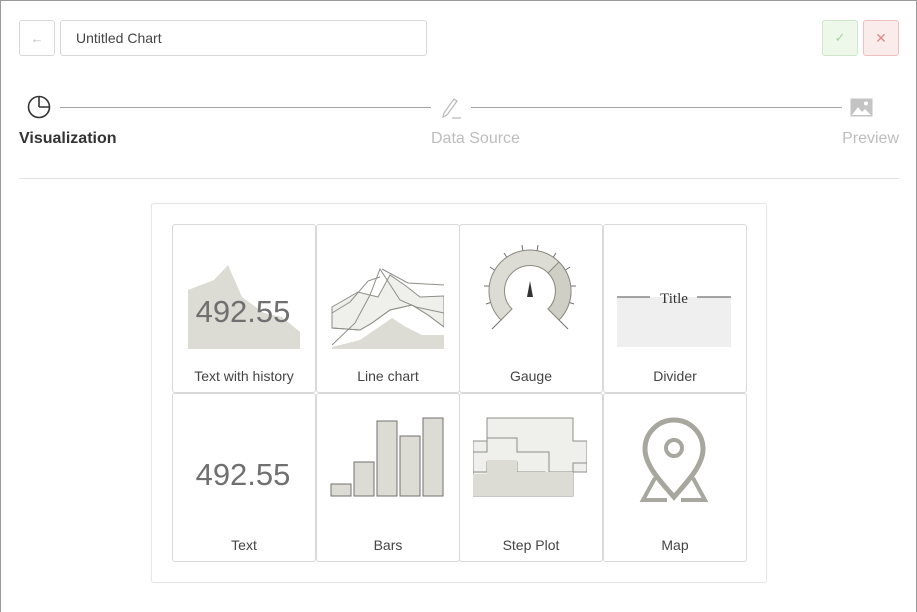 The image size is (917, 612). I want to click on step-label-data-source: Data Source, so click(475, 139).